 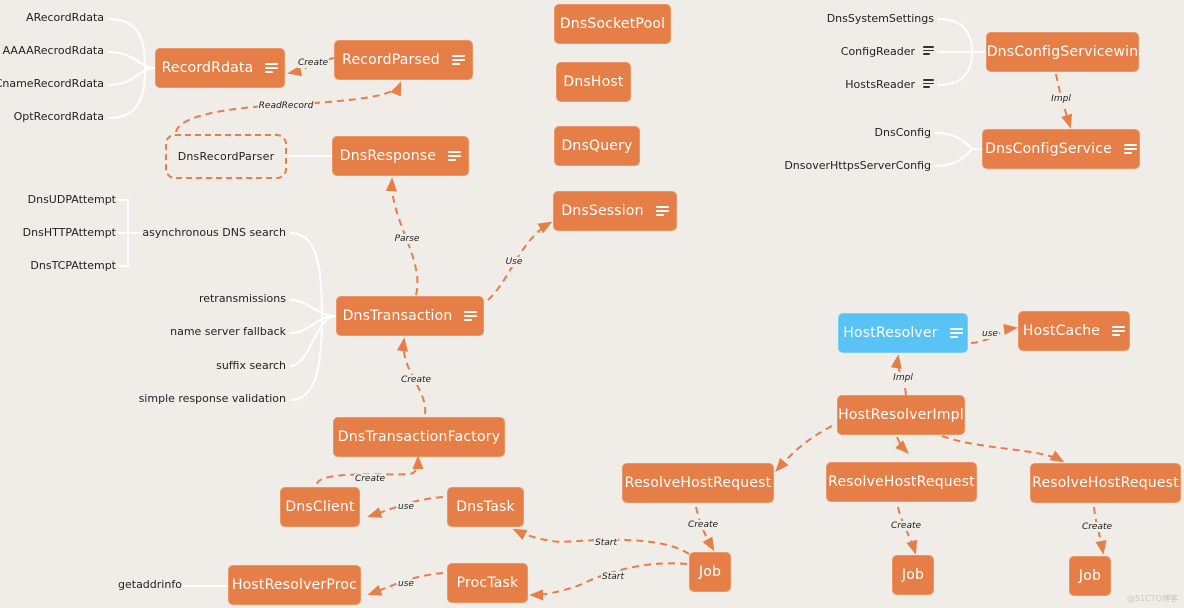 I want to click on leaf-retransmissions: retransmissions, so click(x=242, y=298).